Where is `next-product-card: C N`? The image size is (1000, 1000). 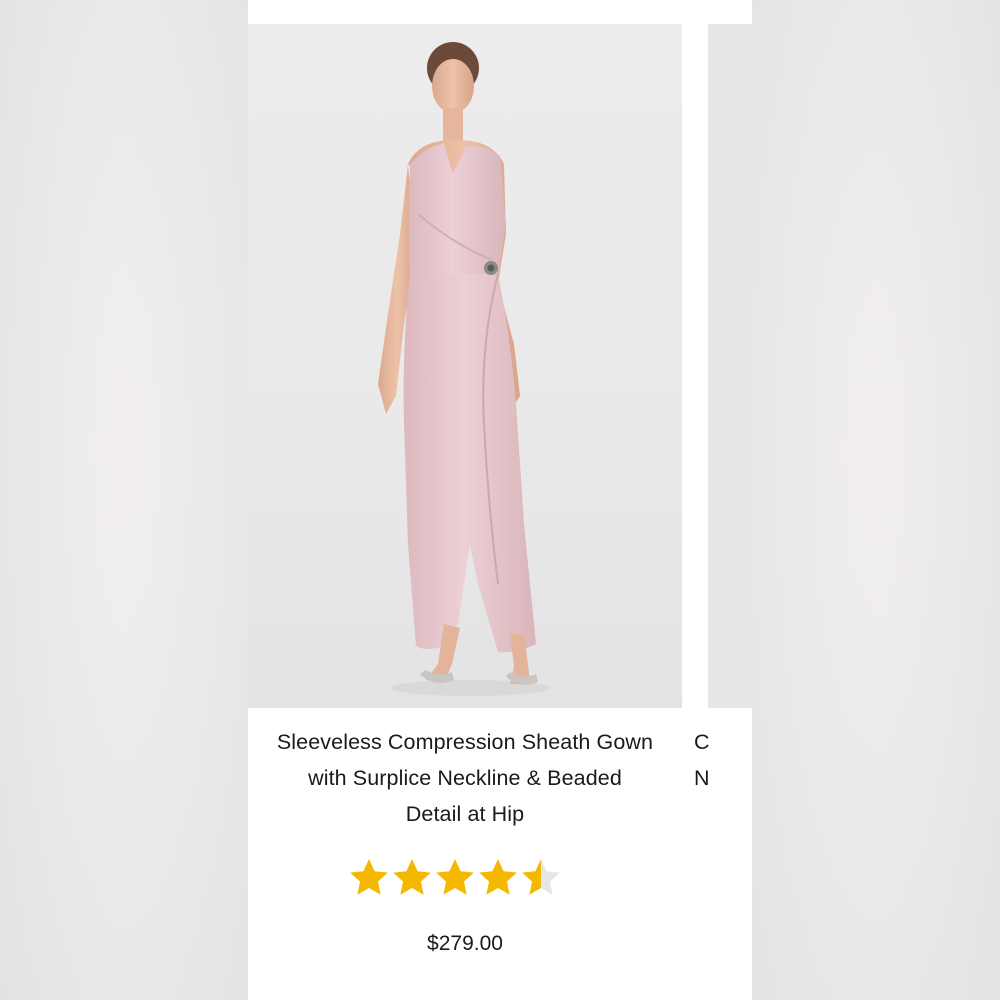 next-product-card: C N is located at coordinates (723, 512).